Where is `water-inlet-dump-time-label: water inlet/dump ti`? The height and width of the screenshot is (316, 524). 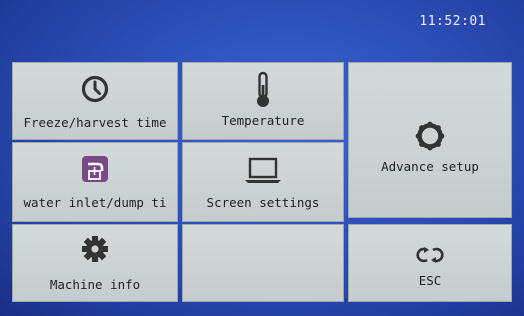 water-inlet-dump-time-label: water inlet/dump ti is located at coordinates (95, 202).